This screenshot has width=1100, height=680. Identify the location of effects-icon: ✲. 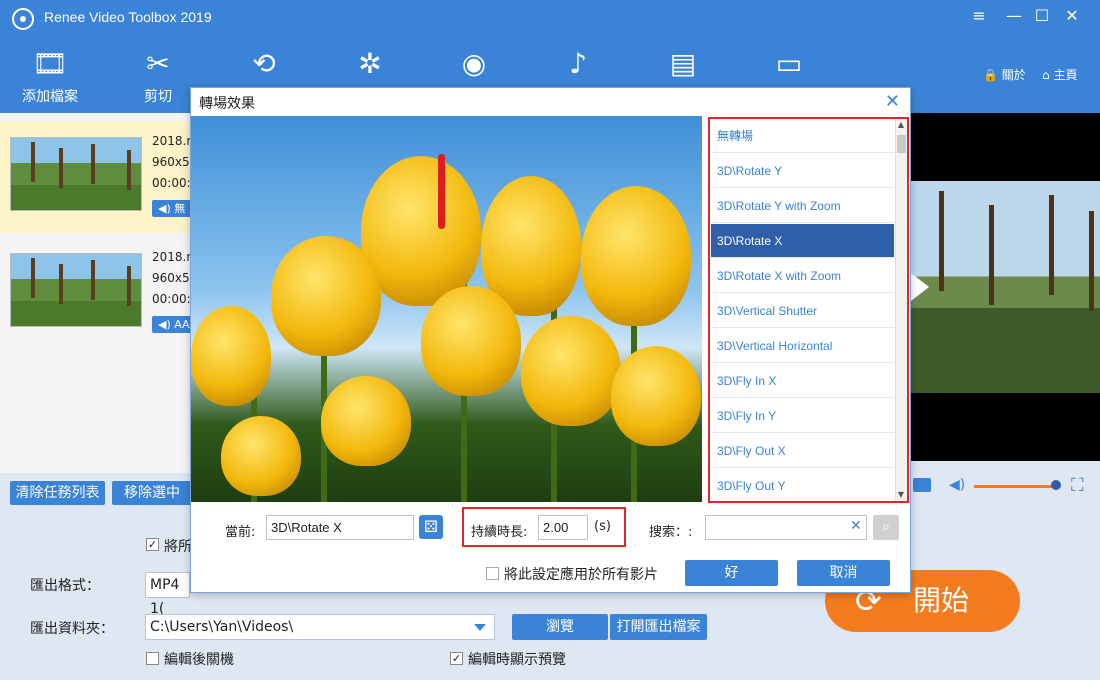
(370, 63).